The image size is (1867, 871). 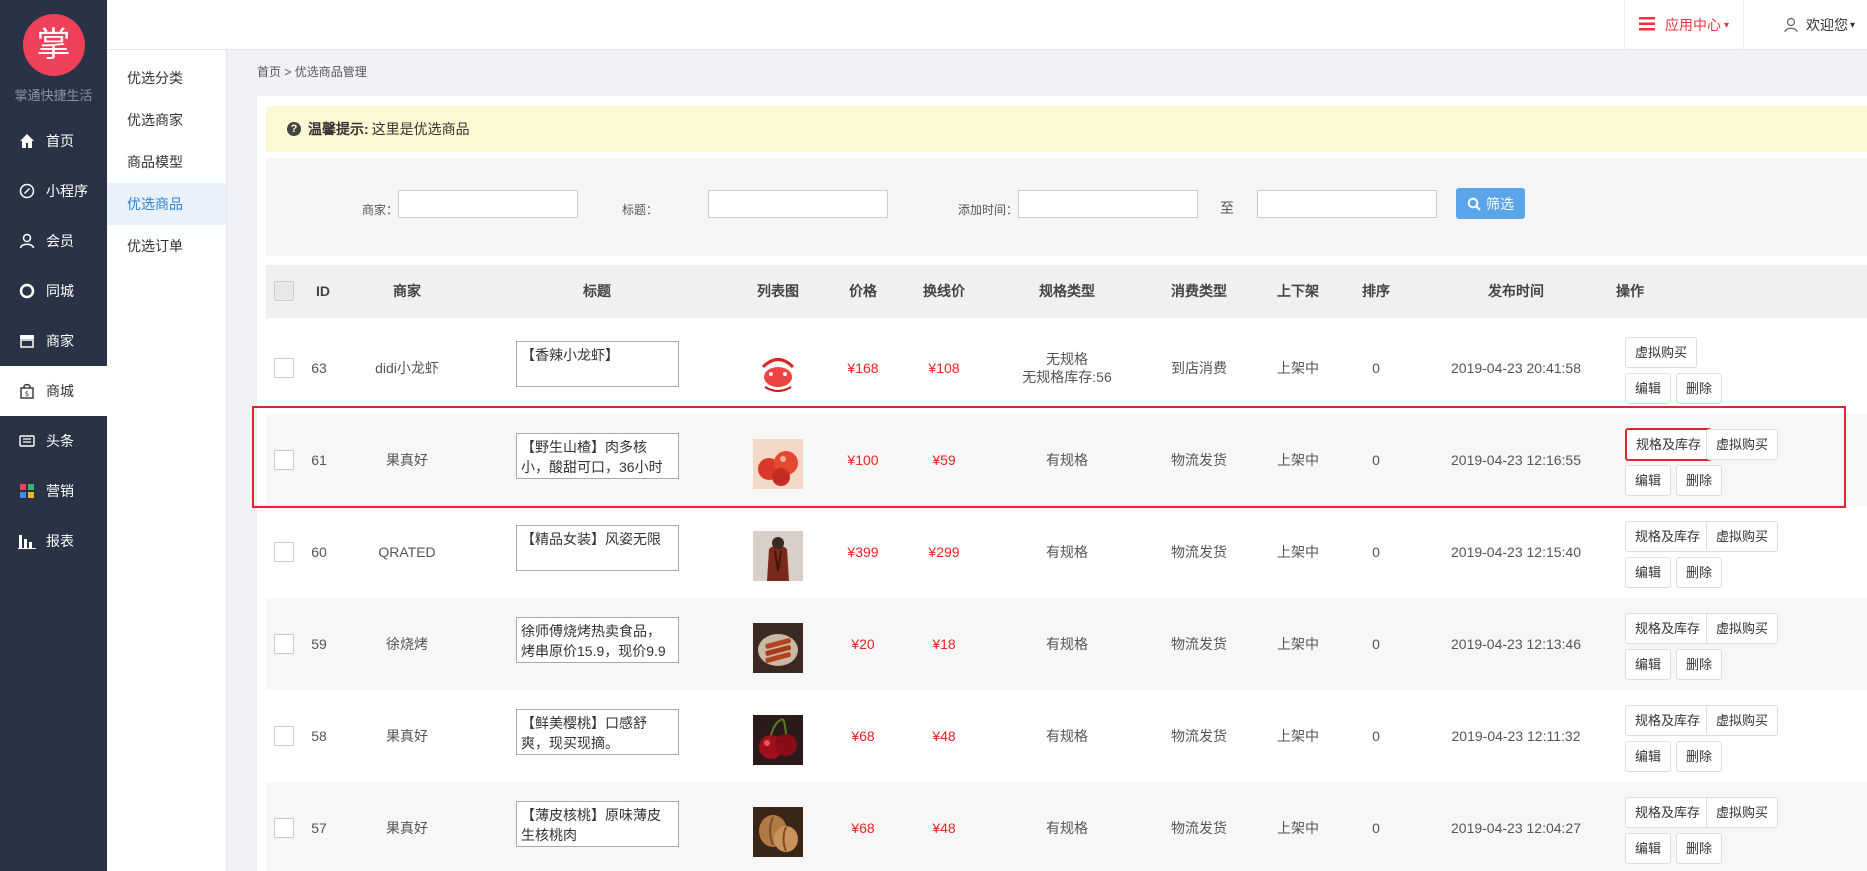 I want to click on circle-icon, so click(x=27, y=291).